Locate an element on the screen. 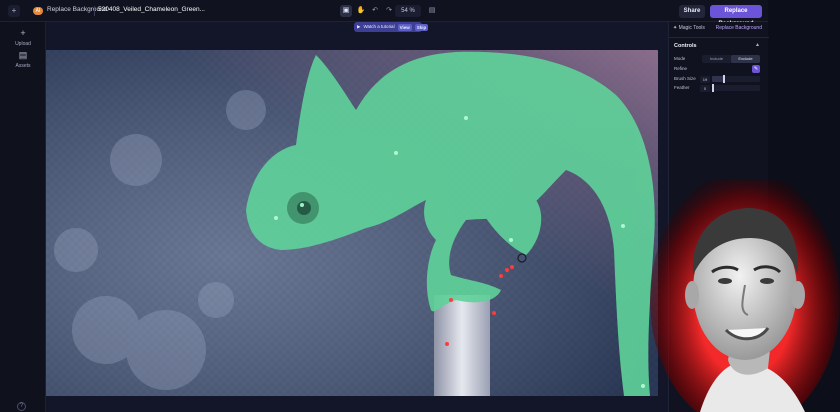 This screenshot has width=840, height=412. undo-icon: ↶ is located at coordinates (375, 11).